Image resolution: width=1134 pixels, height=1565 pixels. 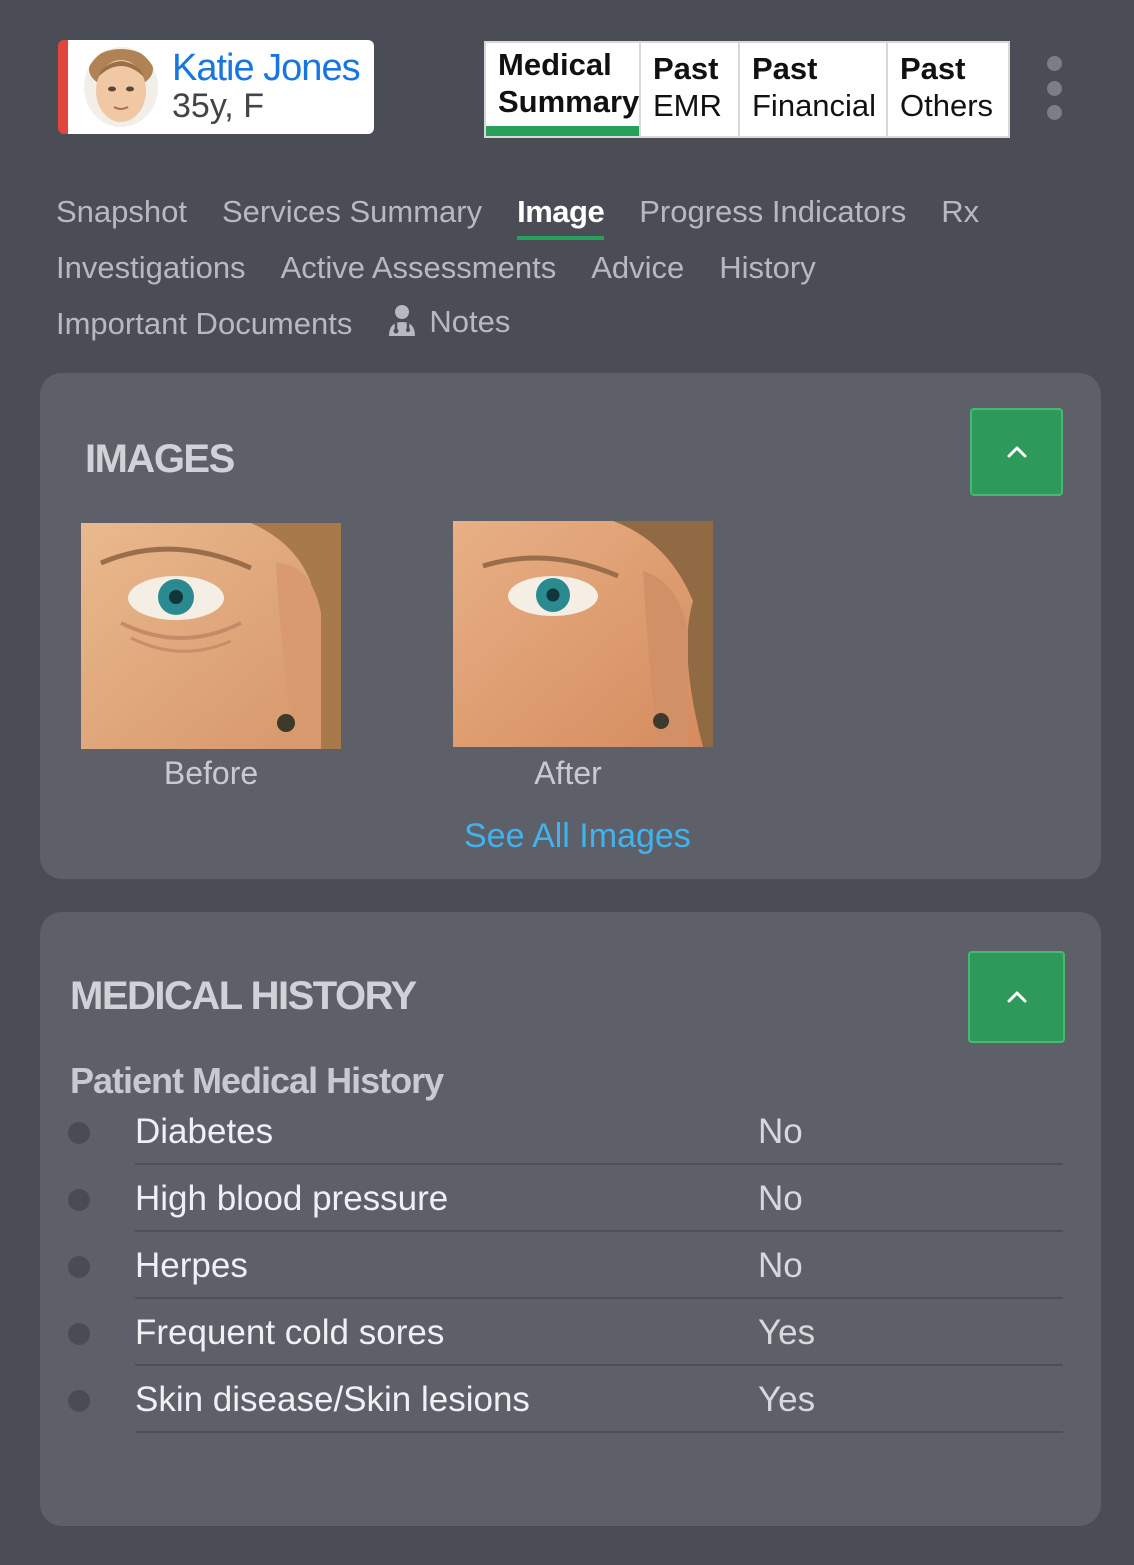 What do you see at coordinates (555, 64) in the screenshot?
I see `tab-medical-summary-line1: Medical` at bounding box center [555, 64].